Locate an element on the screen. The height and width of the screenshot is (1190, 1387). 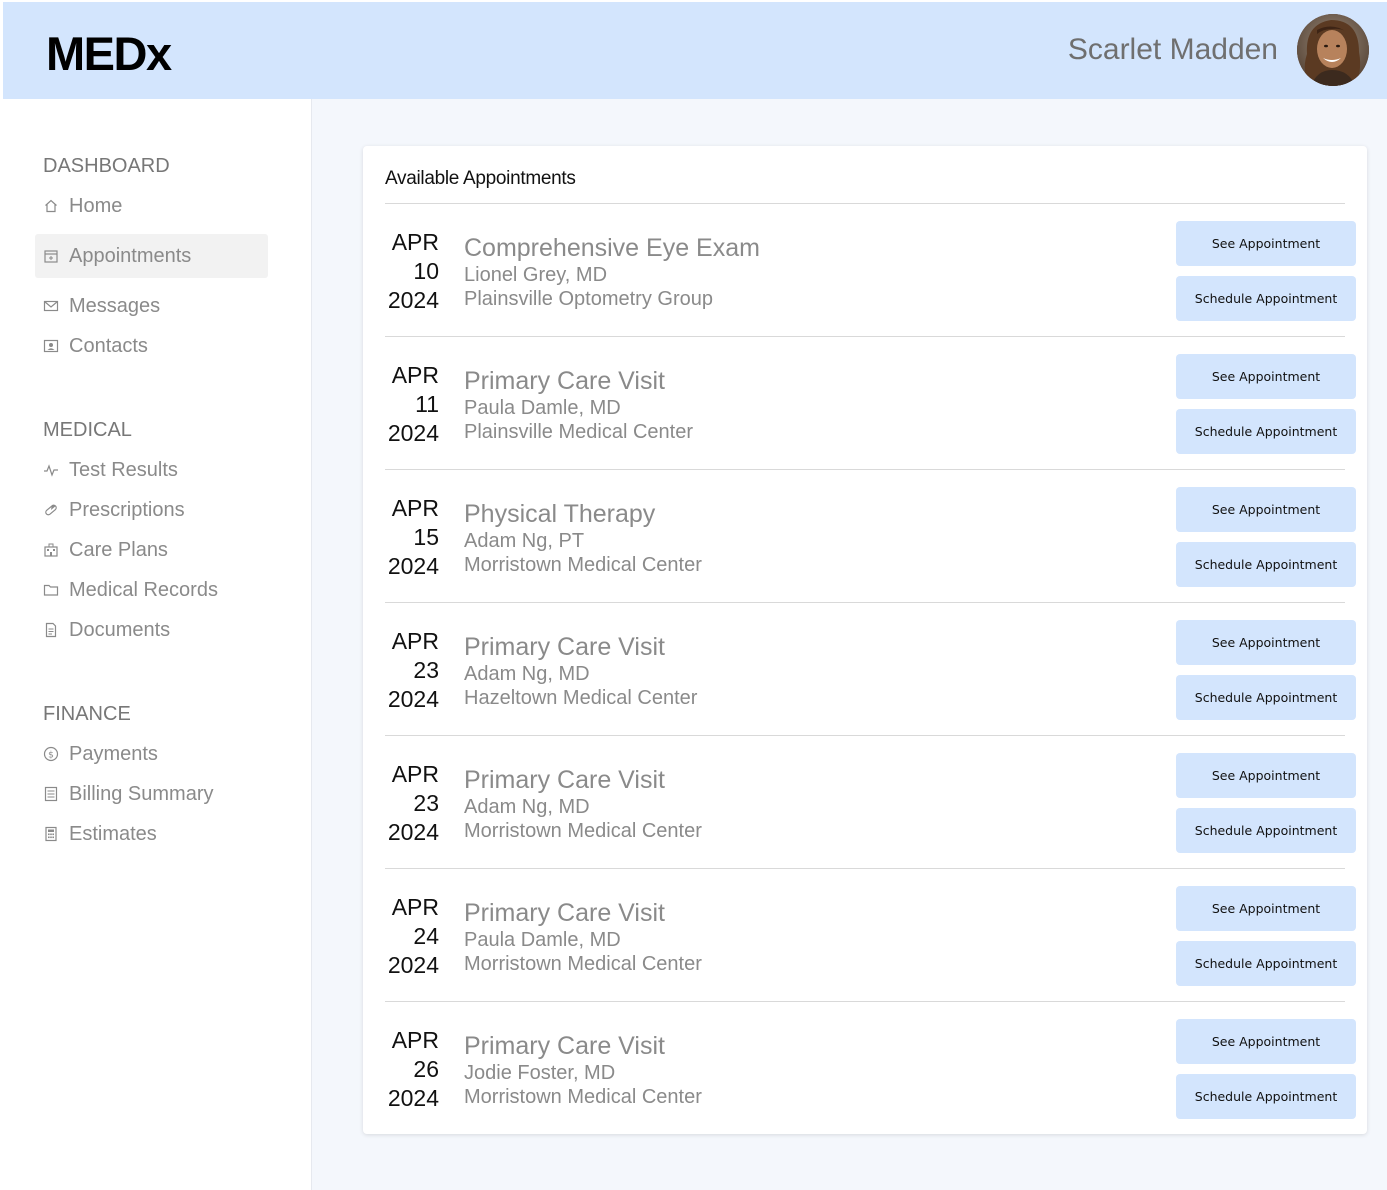
sidebar-item-label: Medical Records is located at coordinates (143, 589).